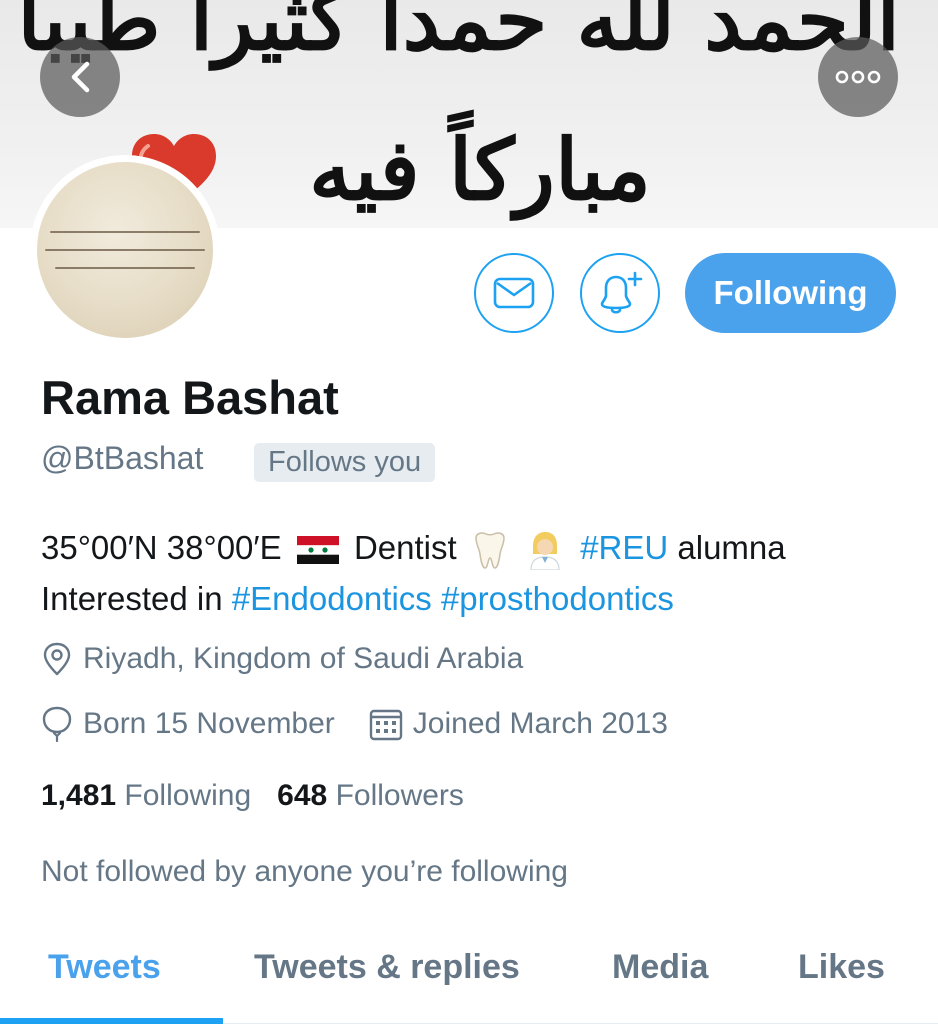  Describe the element at coordinates (79, 795) in the screenshot. I see `following-count: 1,481` at that location.